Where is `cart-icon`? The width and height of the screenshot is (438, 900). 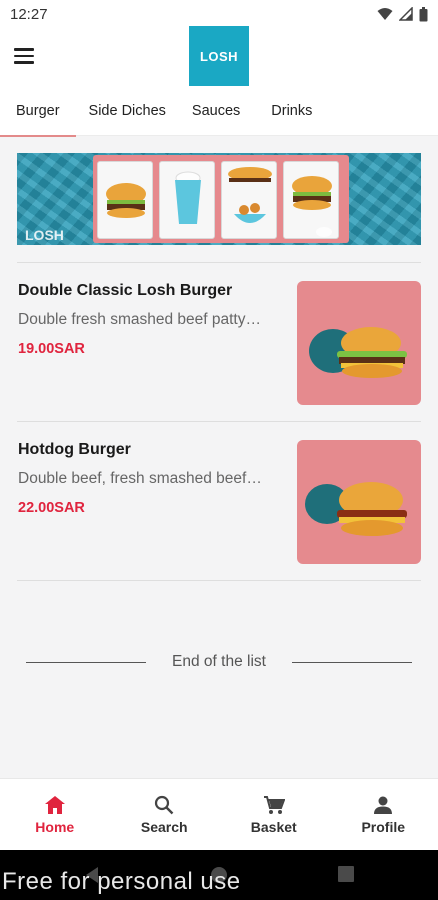 cart-icon is located at coordinates (274, 804).